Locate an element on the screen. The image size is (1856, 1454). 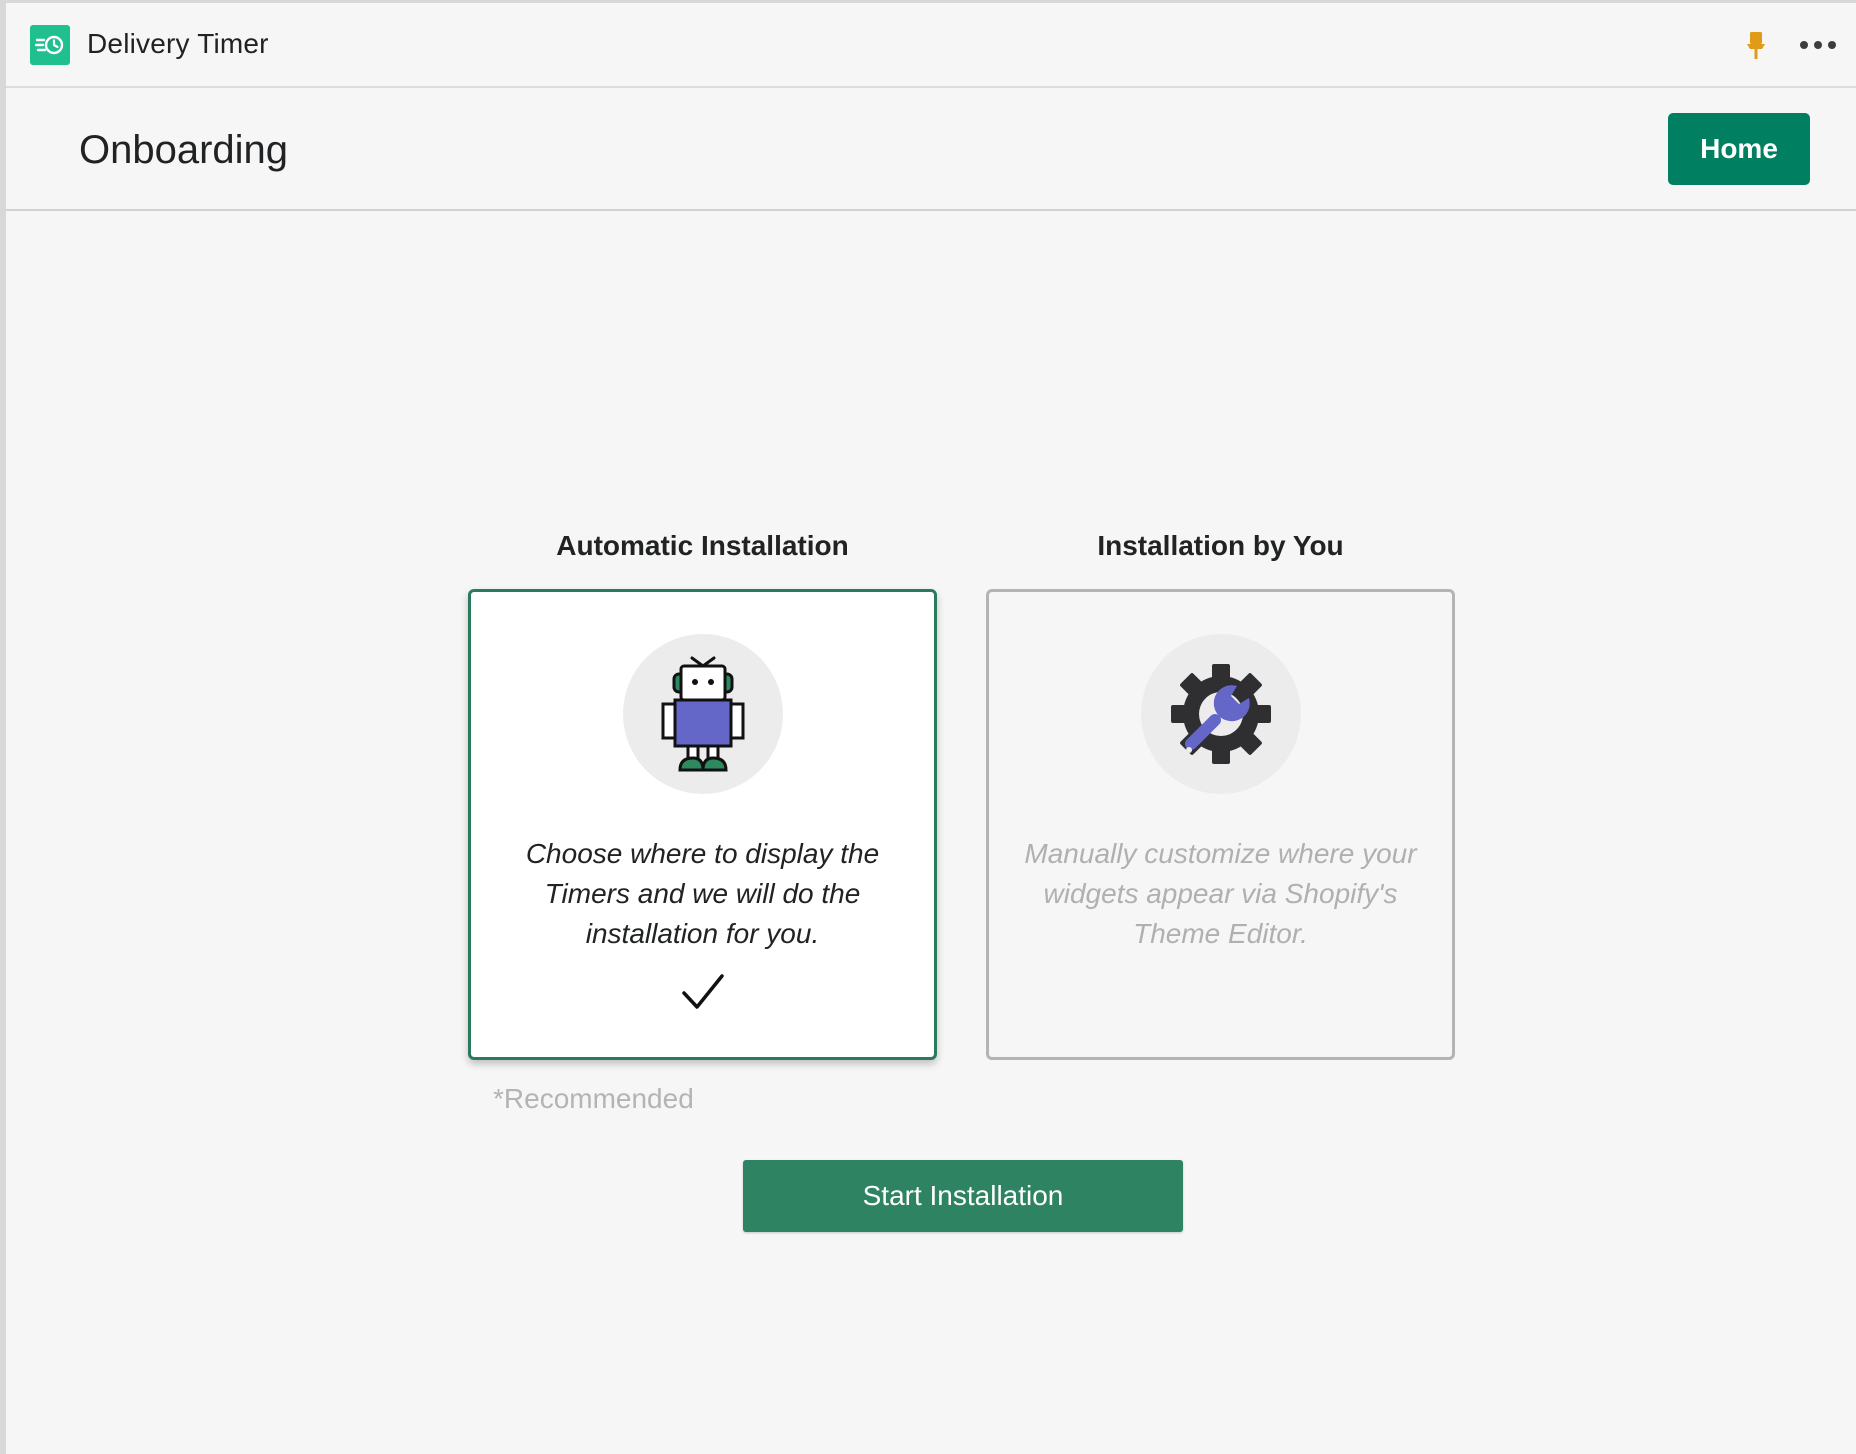
check-icon is located at coordinates (702, 991).